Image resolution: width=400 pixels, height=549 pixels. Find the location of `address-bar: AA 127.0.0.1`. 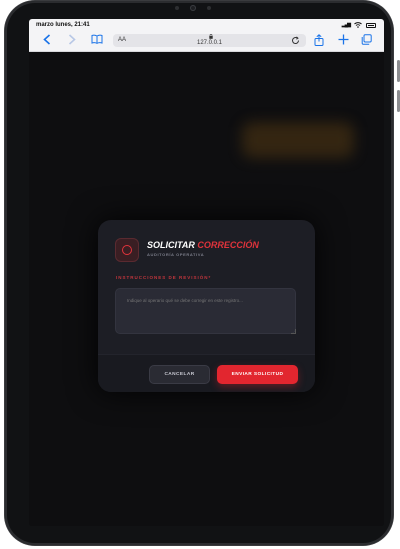

address-bar: AA 127.0.0.1 is located at coordinates (209, 40).